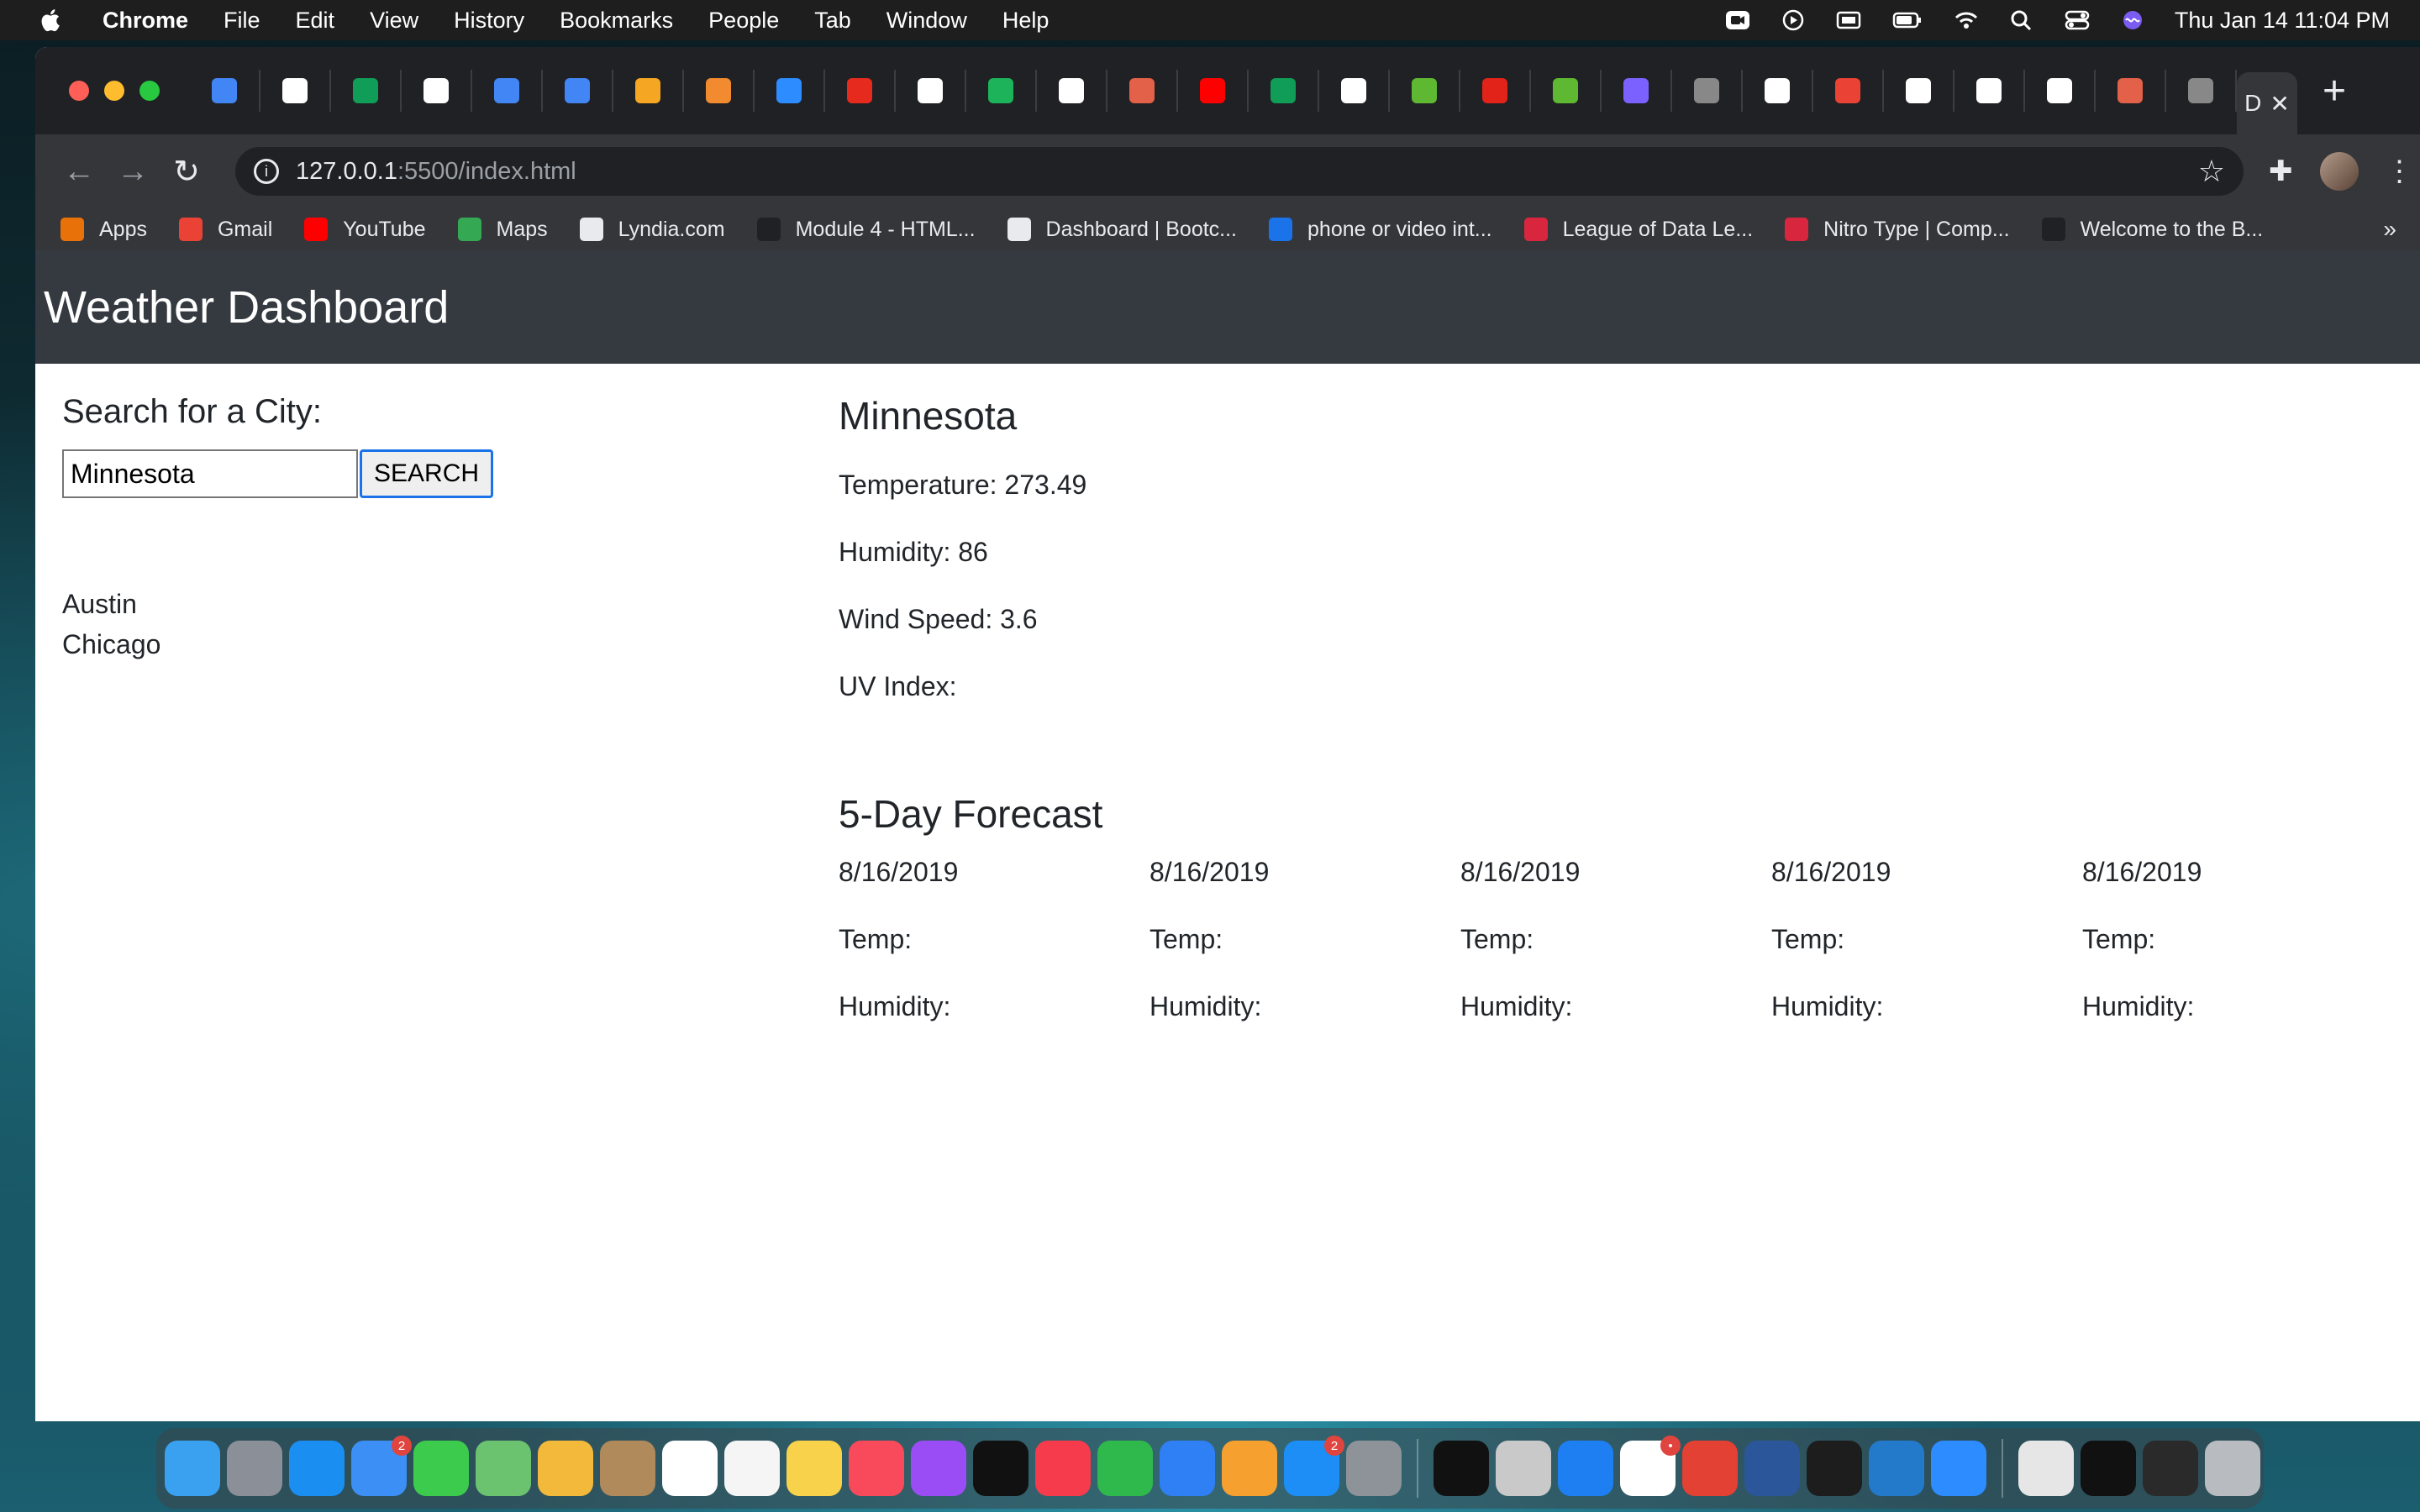 This screenshot has height=1512, width=2420. What do you see at coordinates (314, 604) in the screenshot?
I see `history-item-austin: Austin` at bounding box center [314, 604].